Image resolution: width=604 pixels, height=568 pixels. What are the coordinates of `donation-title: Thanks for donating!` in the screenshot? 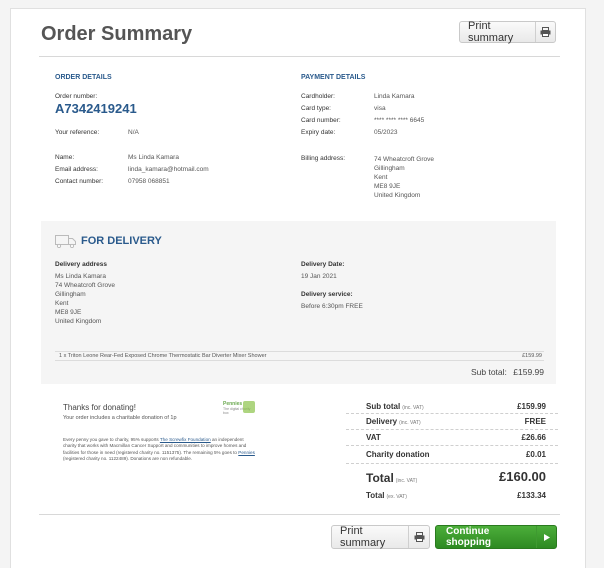 It's located at (99, 407).